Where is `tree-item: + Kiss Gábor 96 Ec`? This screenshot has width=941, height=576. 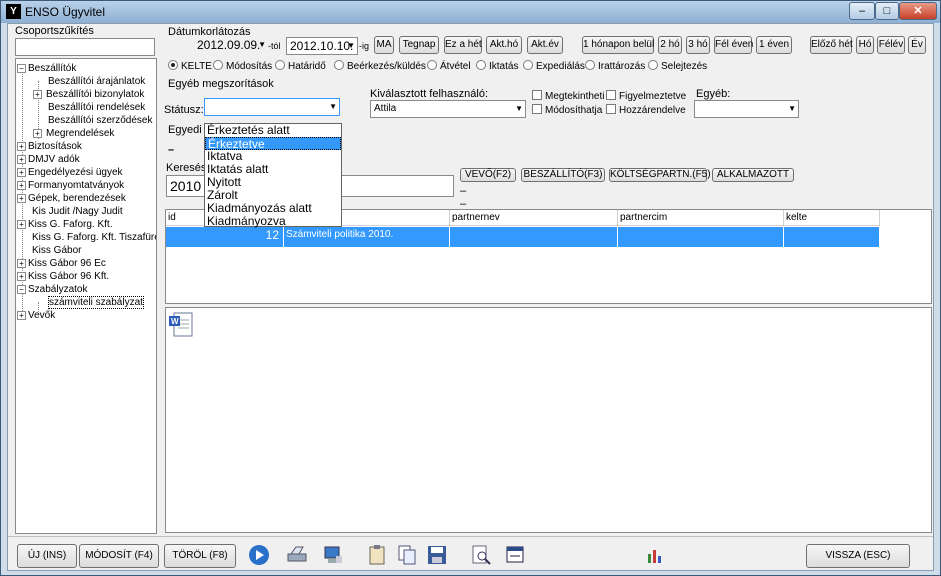 tree-item: + Kiss Gábor 96 Ec is located at coordinates (61, 263).